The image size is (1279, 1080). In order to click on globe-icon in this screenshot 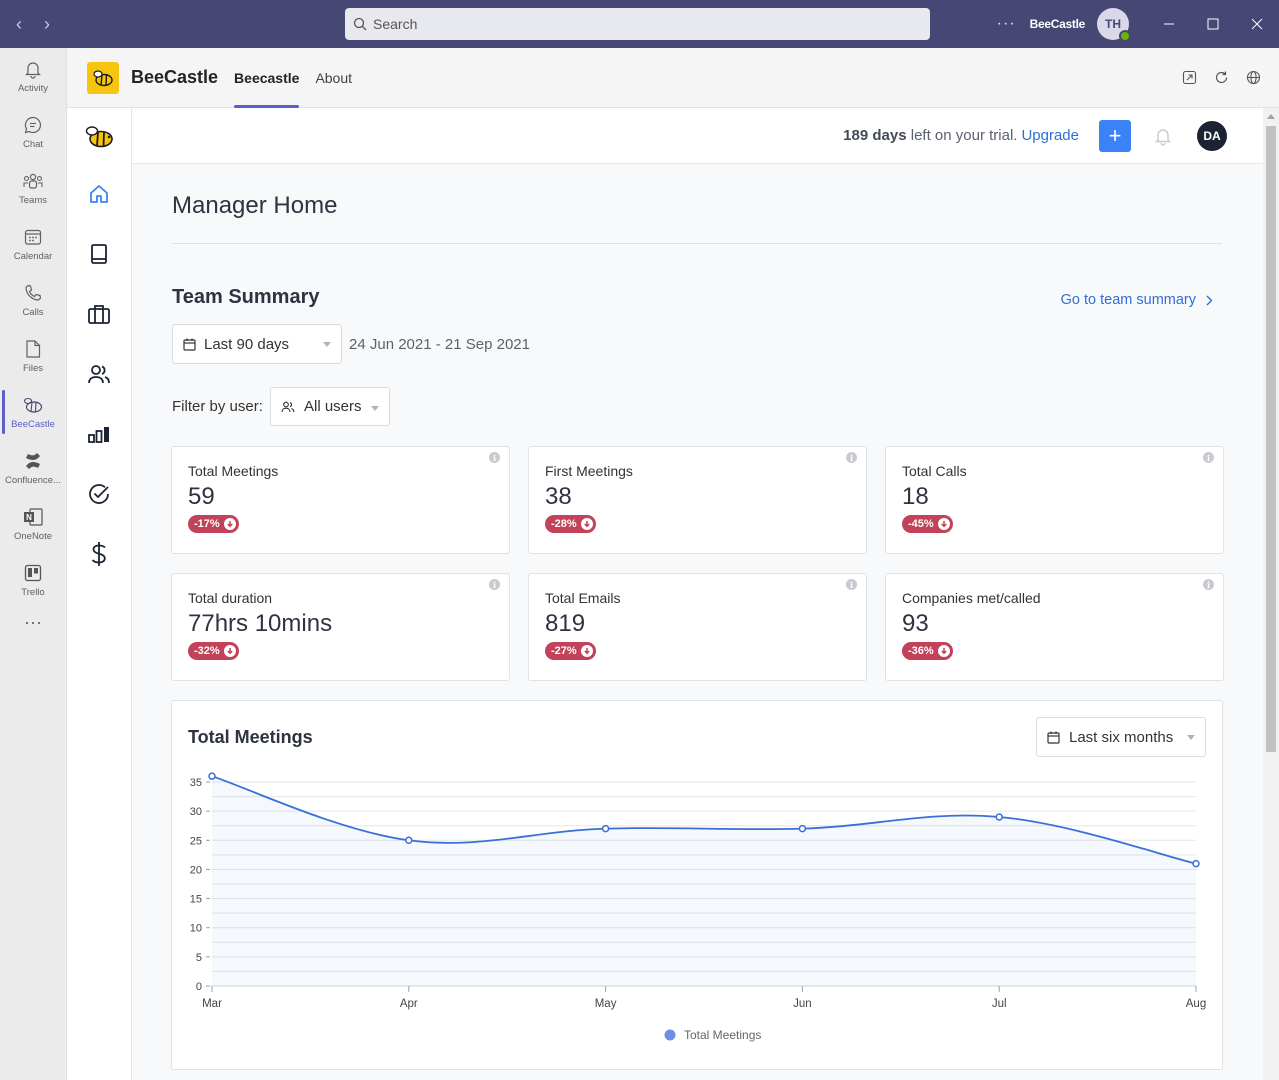, I will do `click(1253, 78)`.